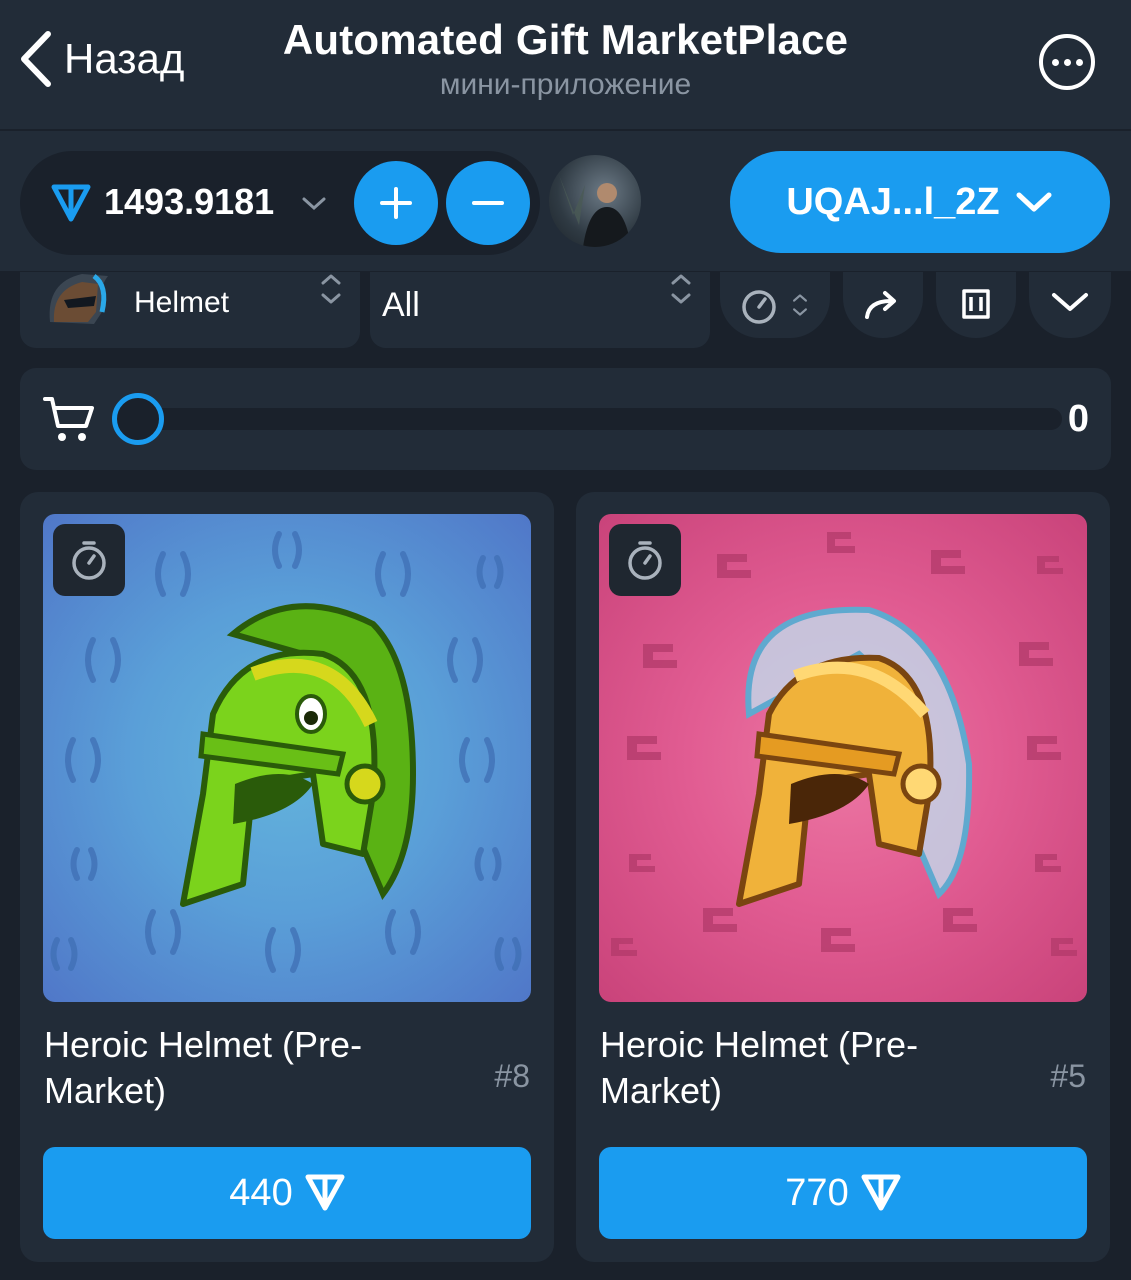 The image size is (1131, 1280). I want to click on share-arrow-icon, so click(880, 305).